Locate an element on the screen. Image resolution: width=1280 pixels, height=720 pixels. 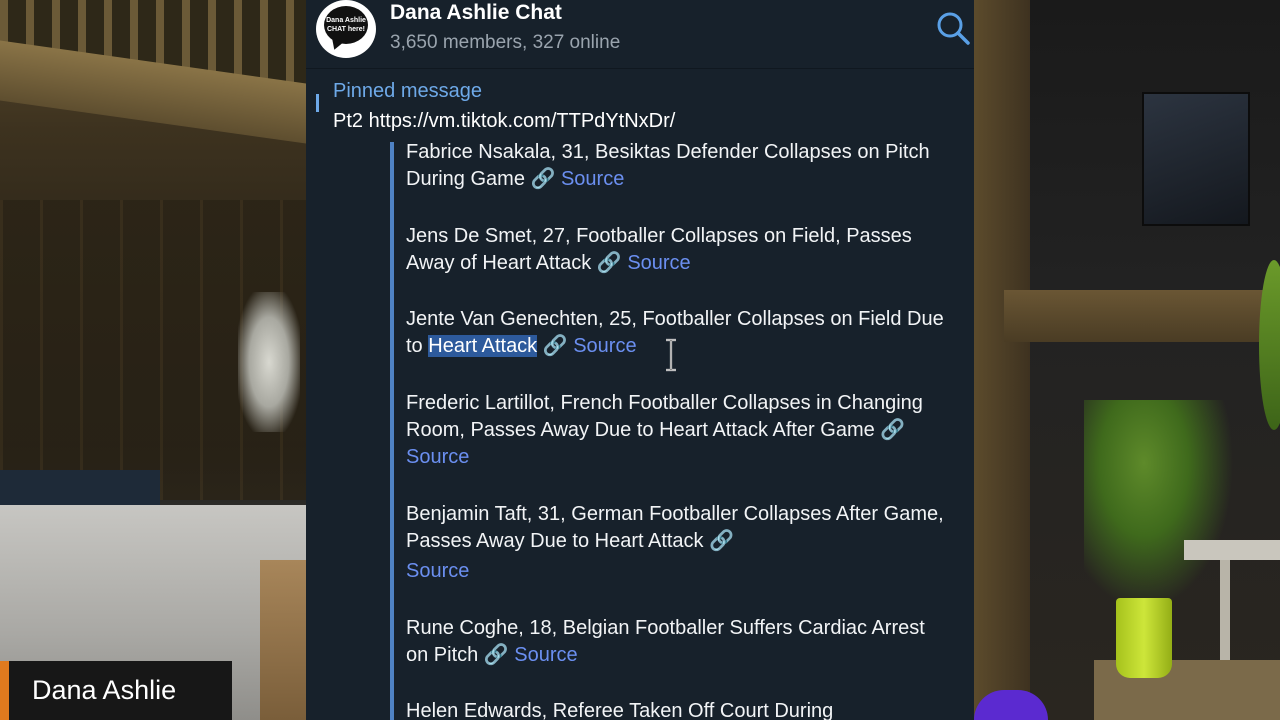
selected-text: Heart Attack is located at coordinates (483, 346).